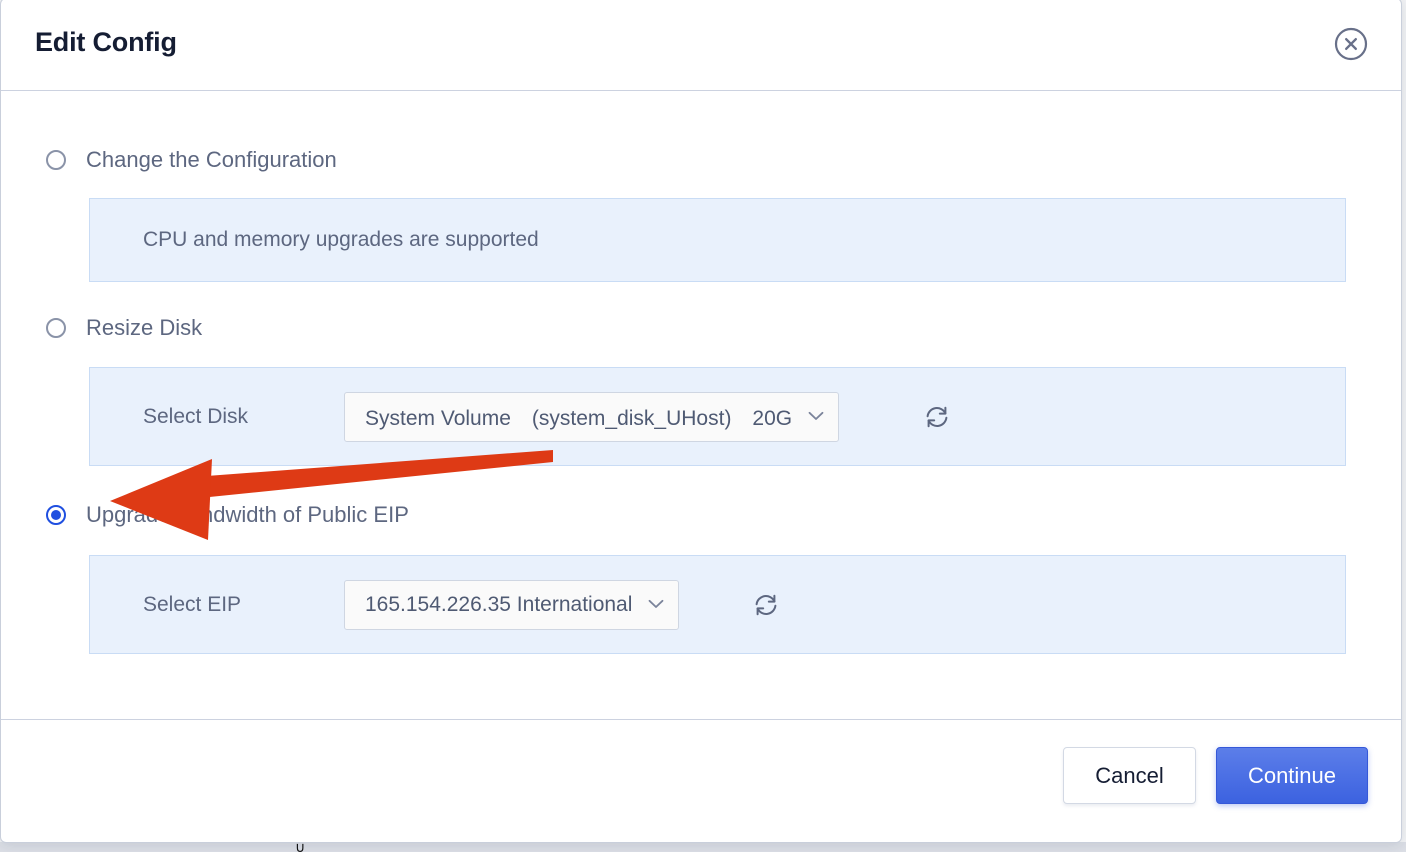 This screenshot has width=1406, height=852. Describe the element at coordinates (579, 418) in the screenshot. I see `select-disk-value: System Volume (system_disk_UHost) 20G` at that location.